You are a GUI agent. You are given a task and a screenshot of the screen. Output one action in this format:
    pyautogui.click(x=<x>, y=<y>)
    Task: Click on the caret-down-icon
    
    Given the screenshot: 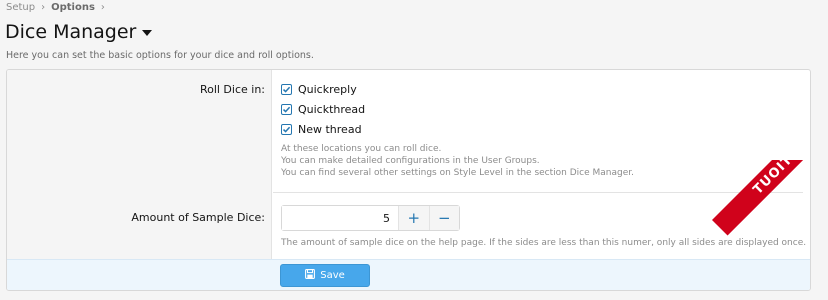 What is the action you would take?
    pyautogui.click(x=147, y=33)
    